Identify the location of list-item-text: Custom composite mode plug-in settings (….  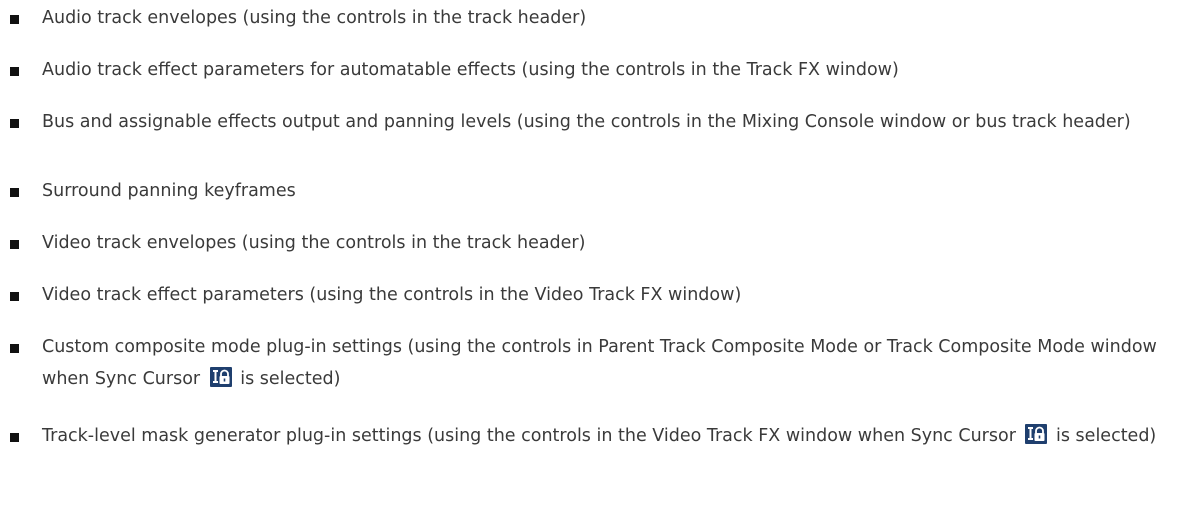
(615, 363).